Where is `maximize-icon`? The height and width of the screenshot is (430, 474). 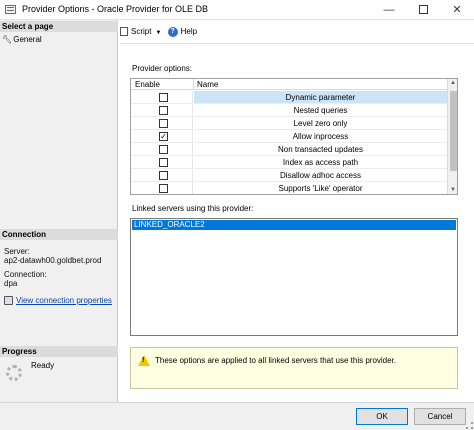
maximize-icon is located at coordinates (423, 9).